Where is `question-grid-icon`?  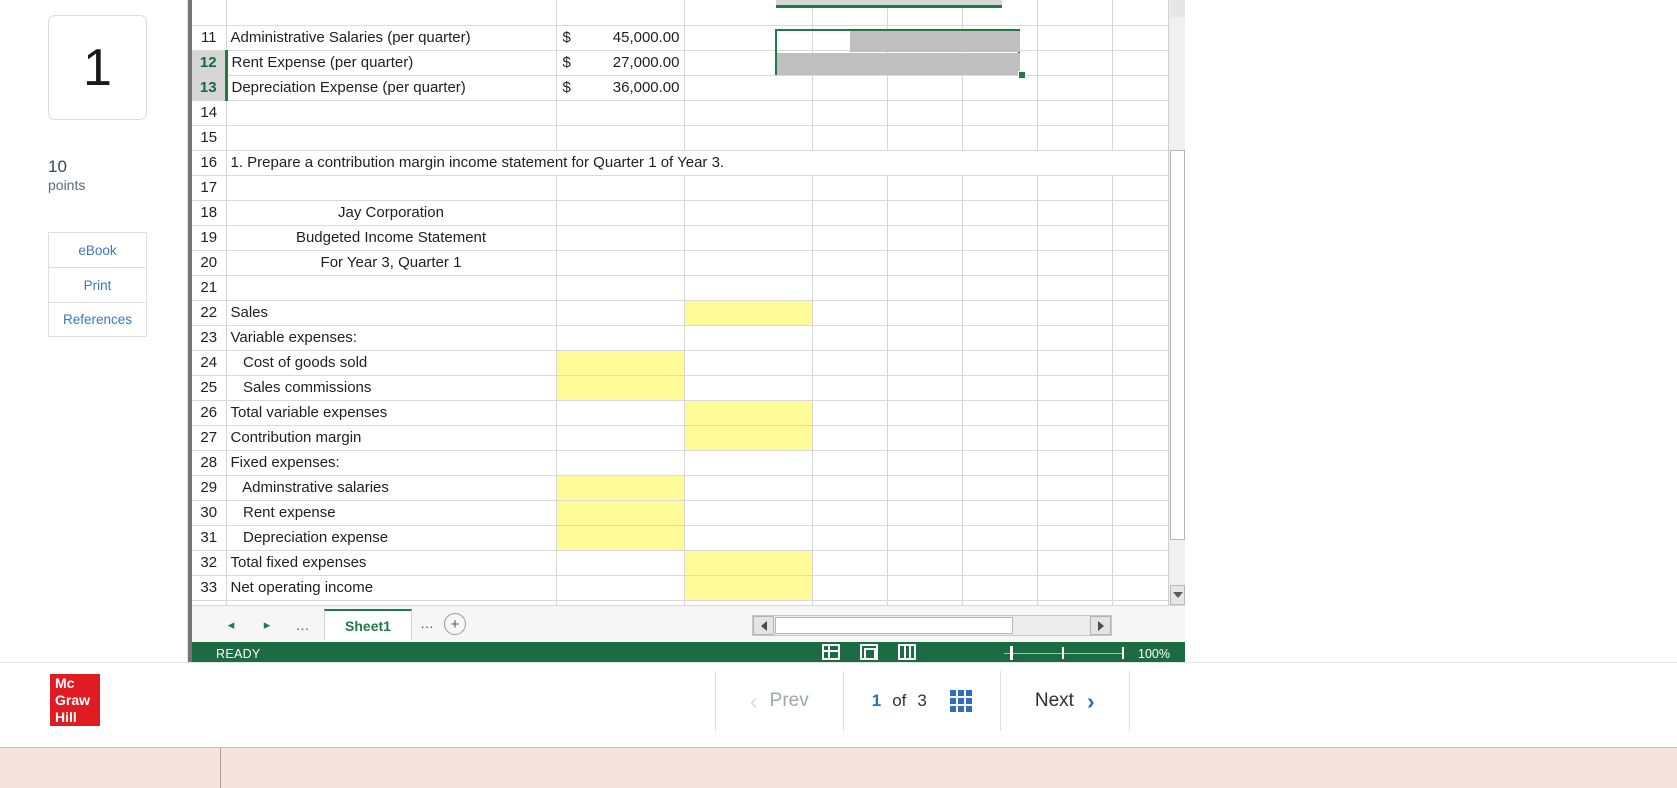 question-grid-icon is located at coordinates (960, 701).